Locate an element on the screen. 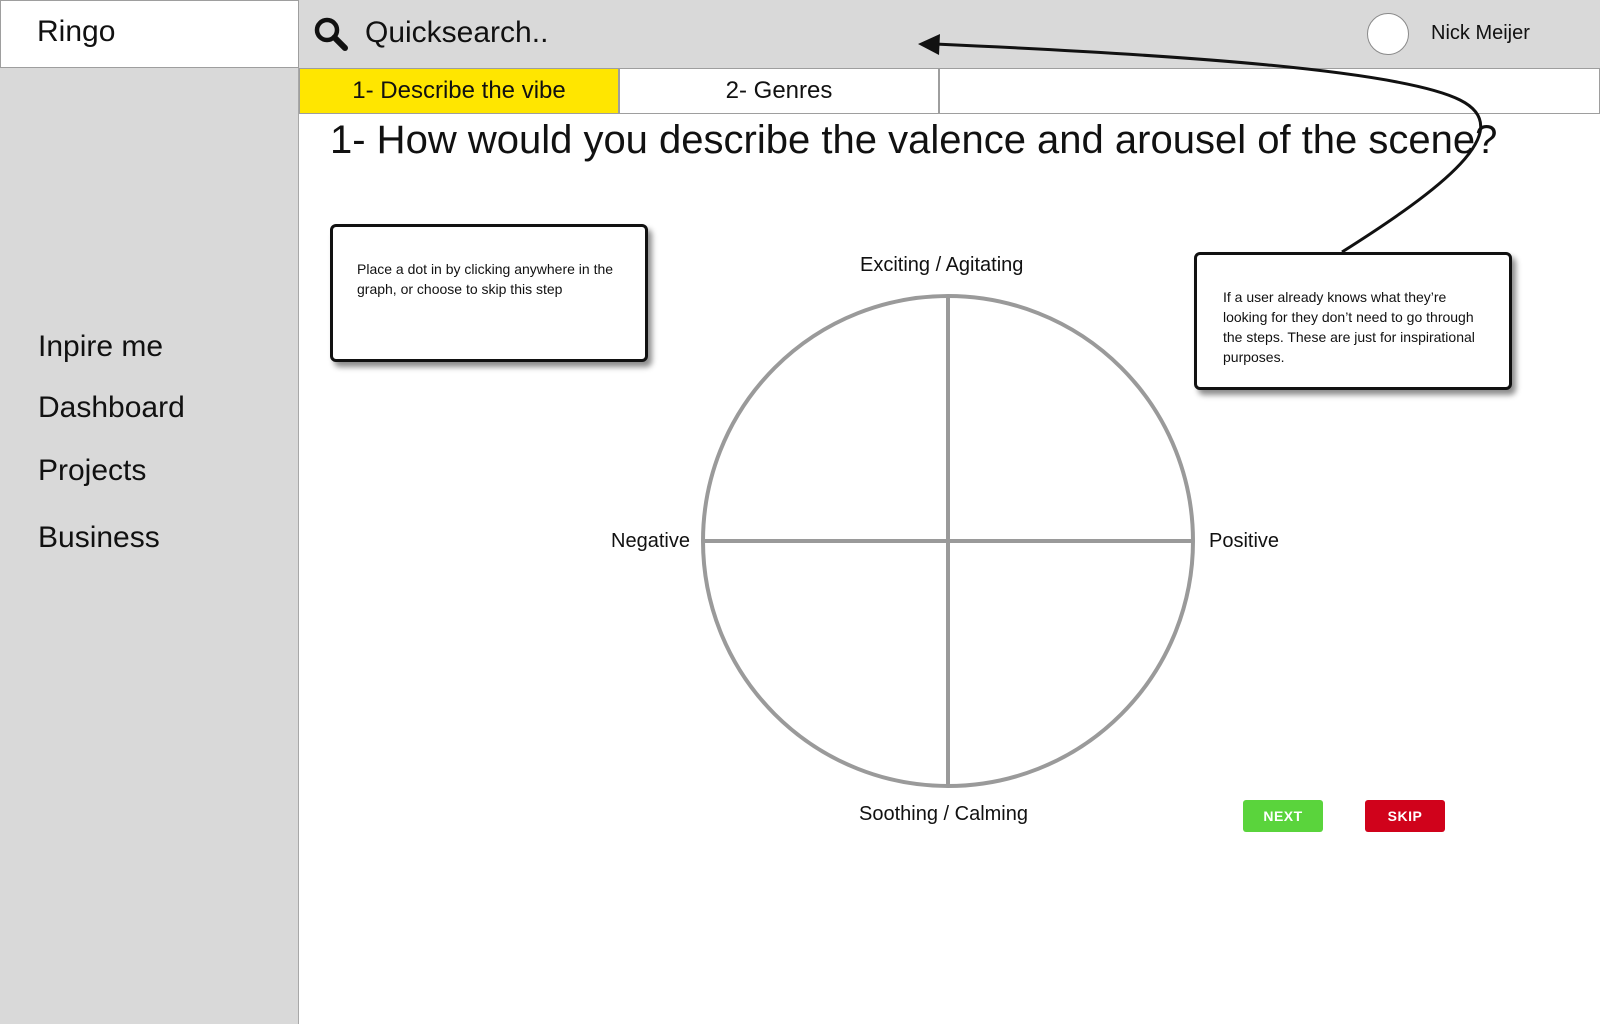 The height and width of the screenshot is (1024, 1600). axis-label-top: Exciting / Agitating is located at coordinates (942, 265).